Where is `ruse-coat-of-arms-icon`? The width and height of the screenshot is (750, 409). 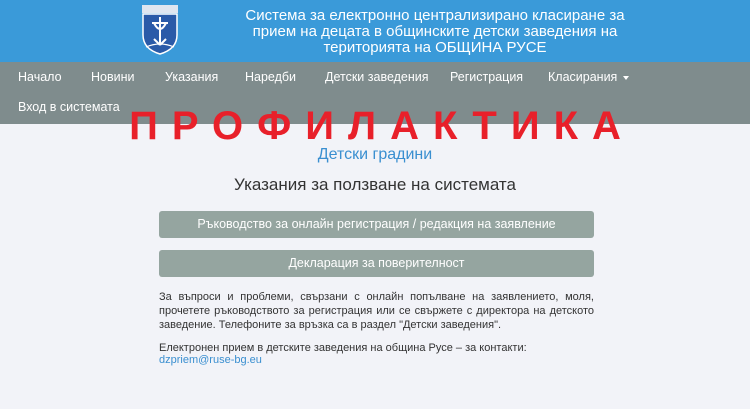
ruse-coat-of-arms-icon is located at coordinates (160, 30).